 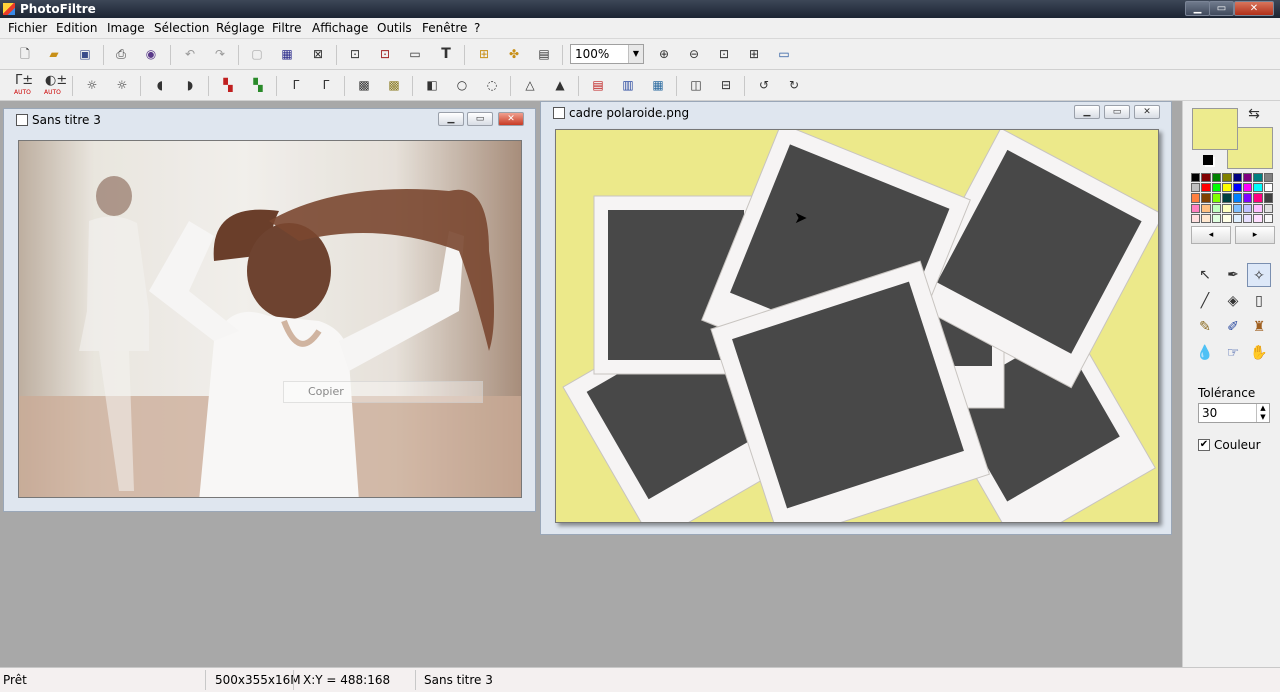 I want to click on browser-icon: ⊞, so click(x=484, y=54).